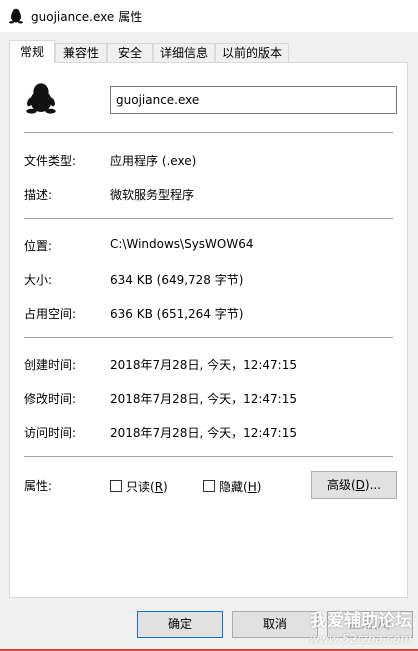  I want to click on readonly-label-text: 只读(, so click(140, 487).